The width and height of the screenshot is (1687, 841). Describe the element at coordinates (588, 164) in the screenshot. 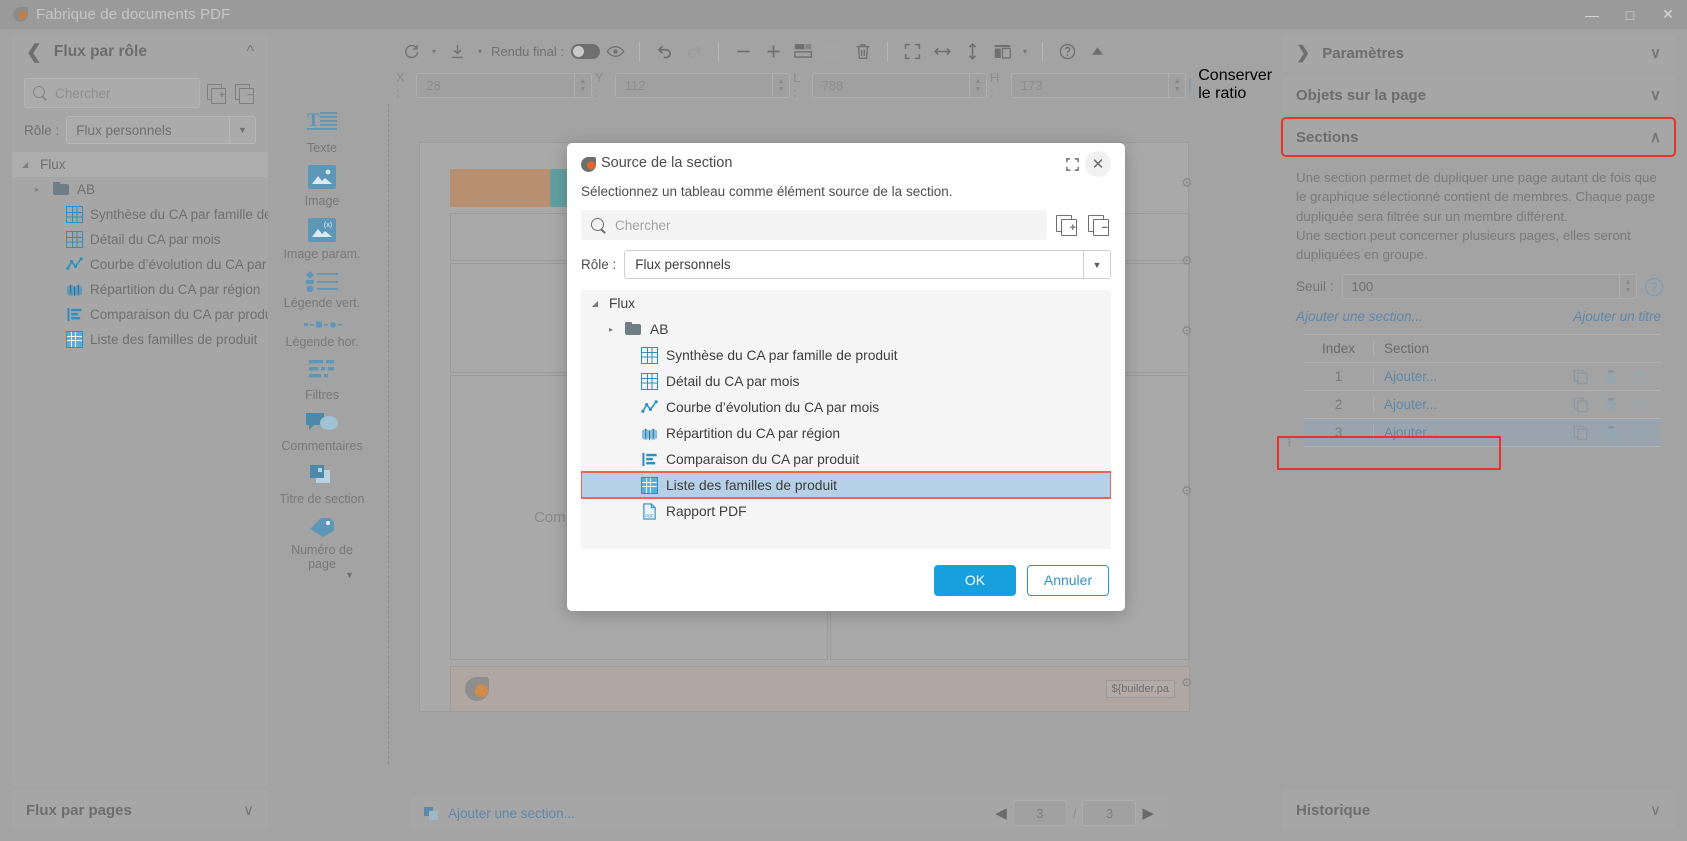

I see `dialog-logo-icon` at that location.